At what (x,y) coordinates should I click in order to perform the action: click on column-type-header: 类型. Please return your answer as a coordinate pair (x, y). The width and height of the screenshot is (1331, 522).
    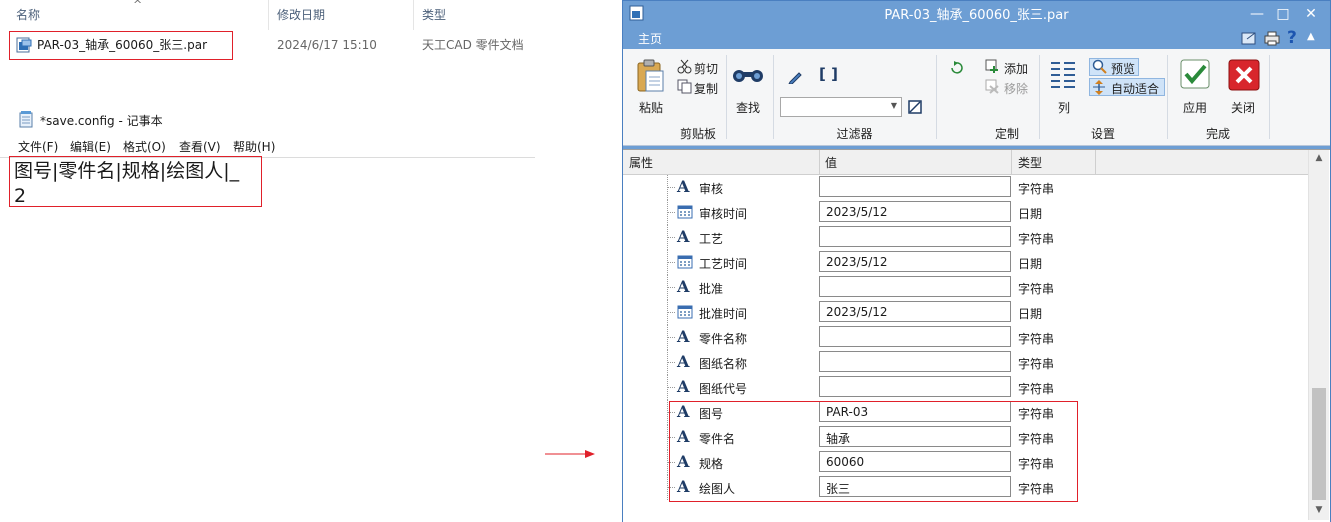
    Looking at the image, I should click on (474, 15).